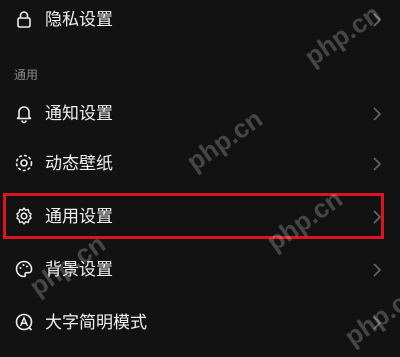 The height and width of the screenshot is (357, 400). What do you see at coordinates (79, 114) in the screenshot?
I see `settings-item-label: 通知设置` at bounding box center [79, 114].